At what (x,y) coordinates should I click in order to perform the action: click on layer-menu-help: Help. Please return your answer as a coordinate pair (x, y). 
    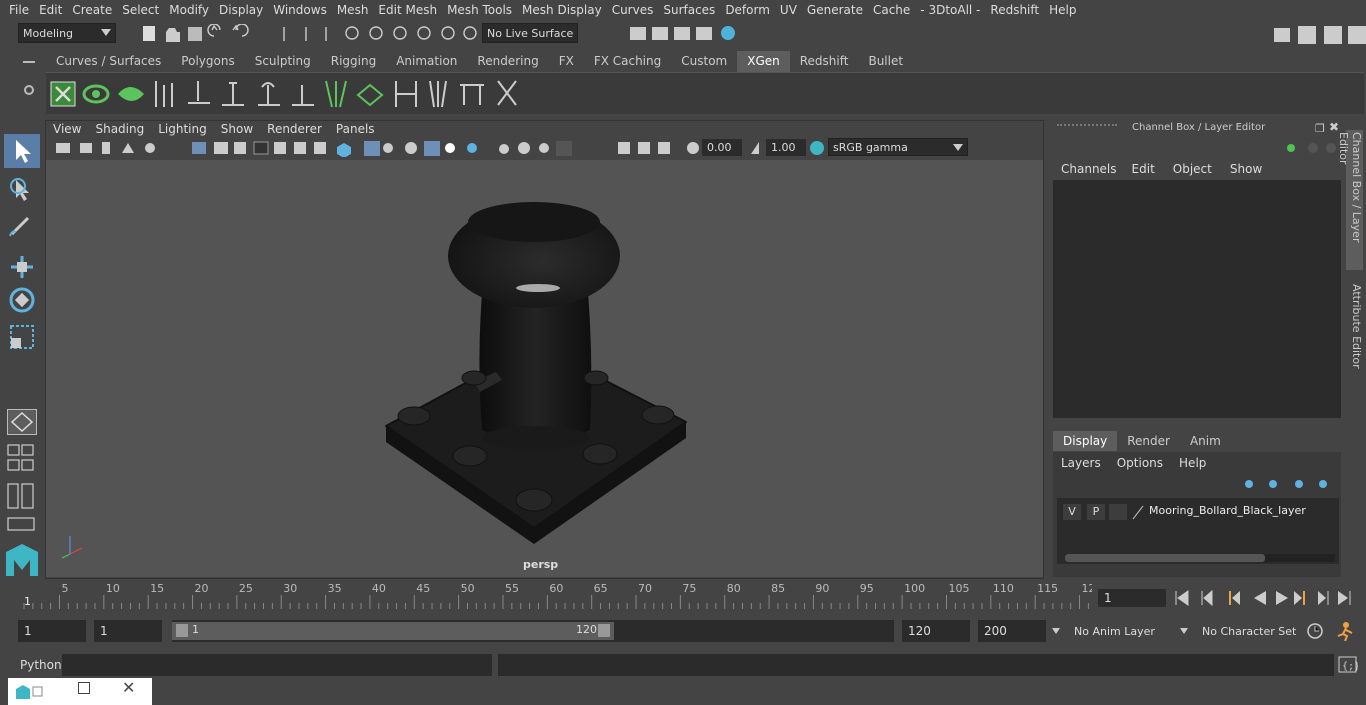
    Looking at the image, I should click on (1192, 463).